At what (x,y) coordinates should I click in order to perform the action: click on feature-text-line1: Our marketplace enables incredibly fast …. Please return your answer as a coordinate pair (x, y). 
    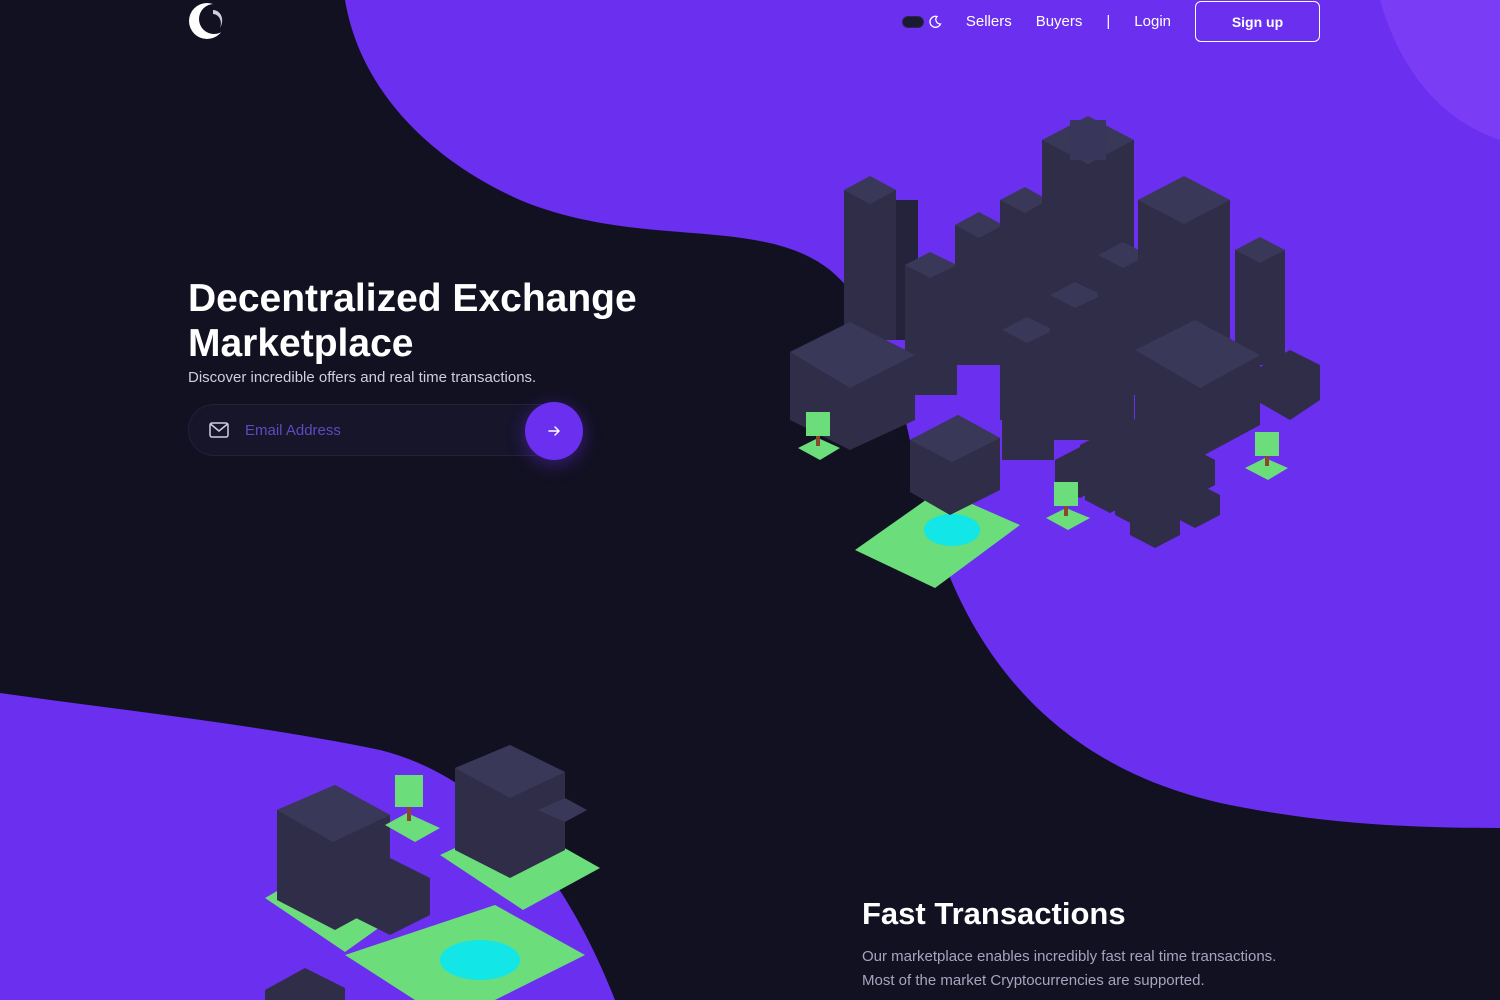
    Looking at the image, I should click on (1069, 956).